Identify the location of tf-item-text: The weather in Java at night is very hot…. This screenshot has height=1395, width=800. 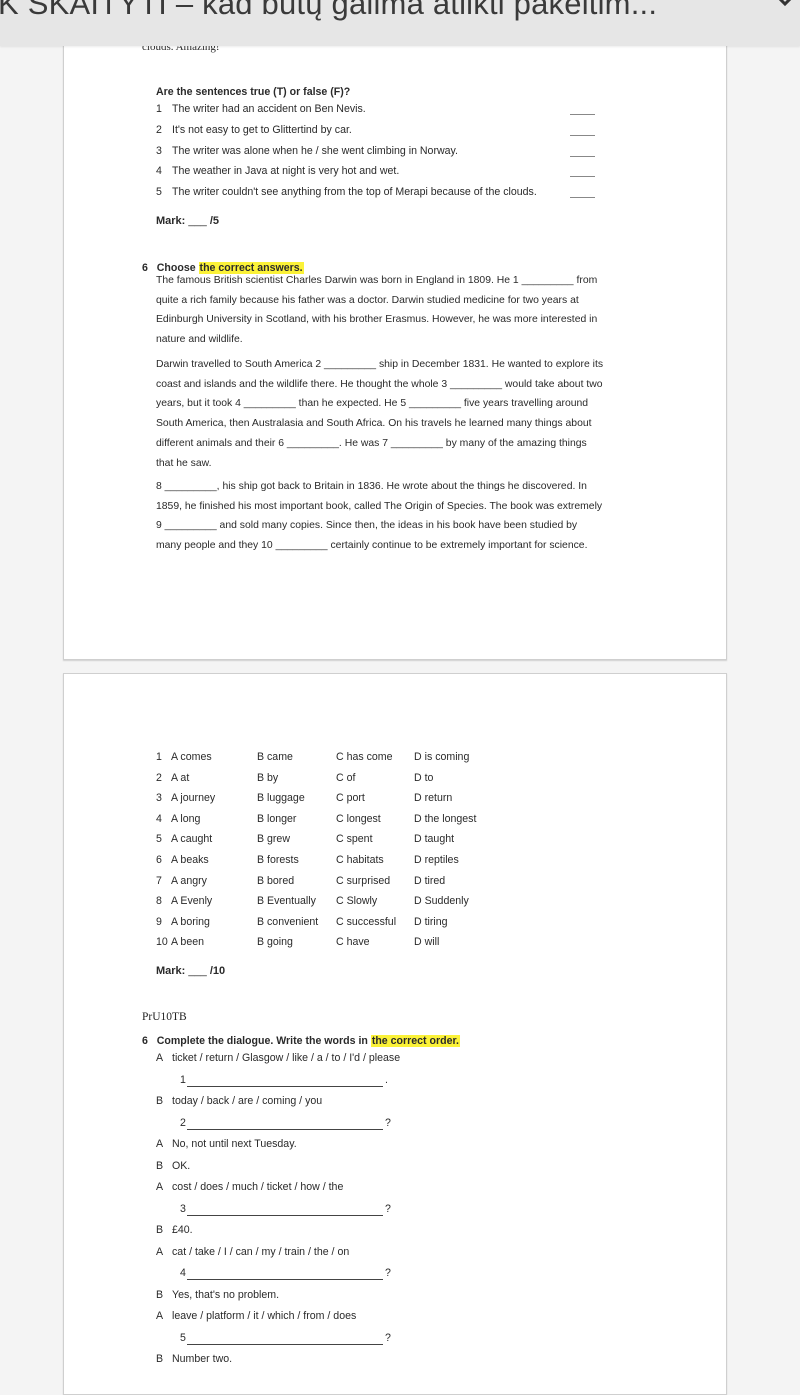
(286, 171).